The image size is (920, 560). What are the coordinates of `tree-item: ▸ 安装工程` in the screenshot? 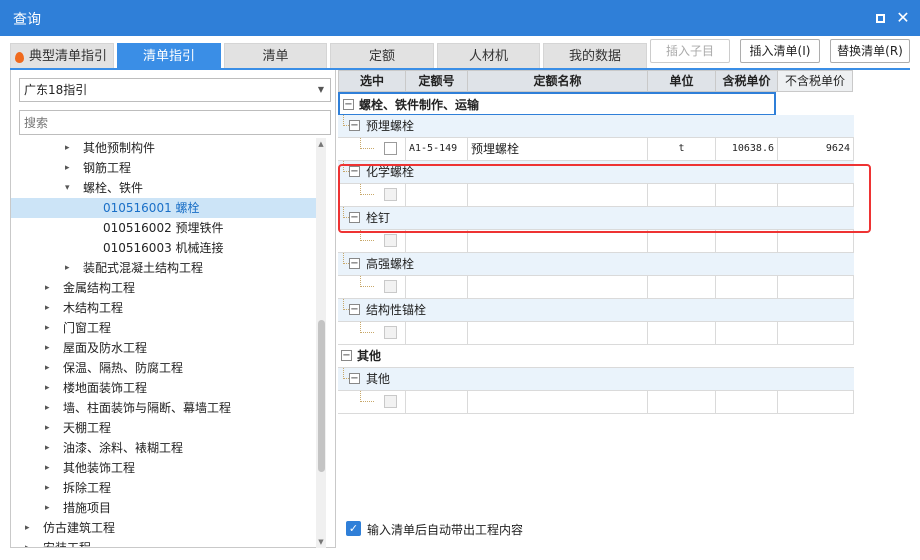 It's located at (163, 542).